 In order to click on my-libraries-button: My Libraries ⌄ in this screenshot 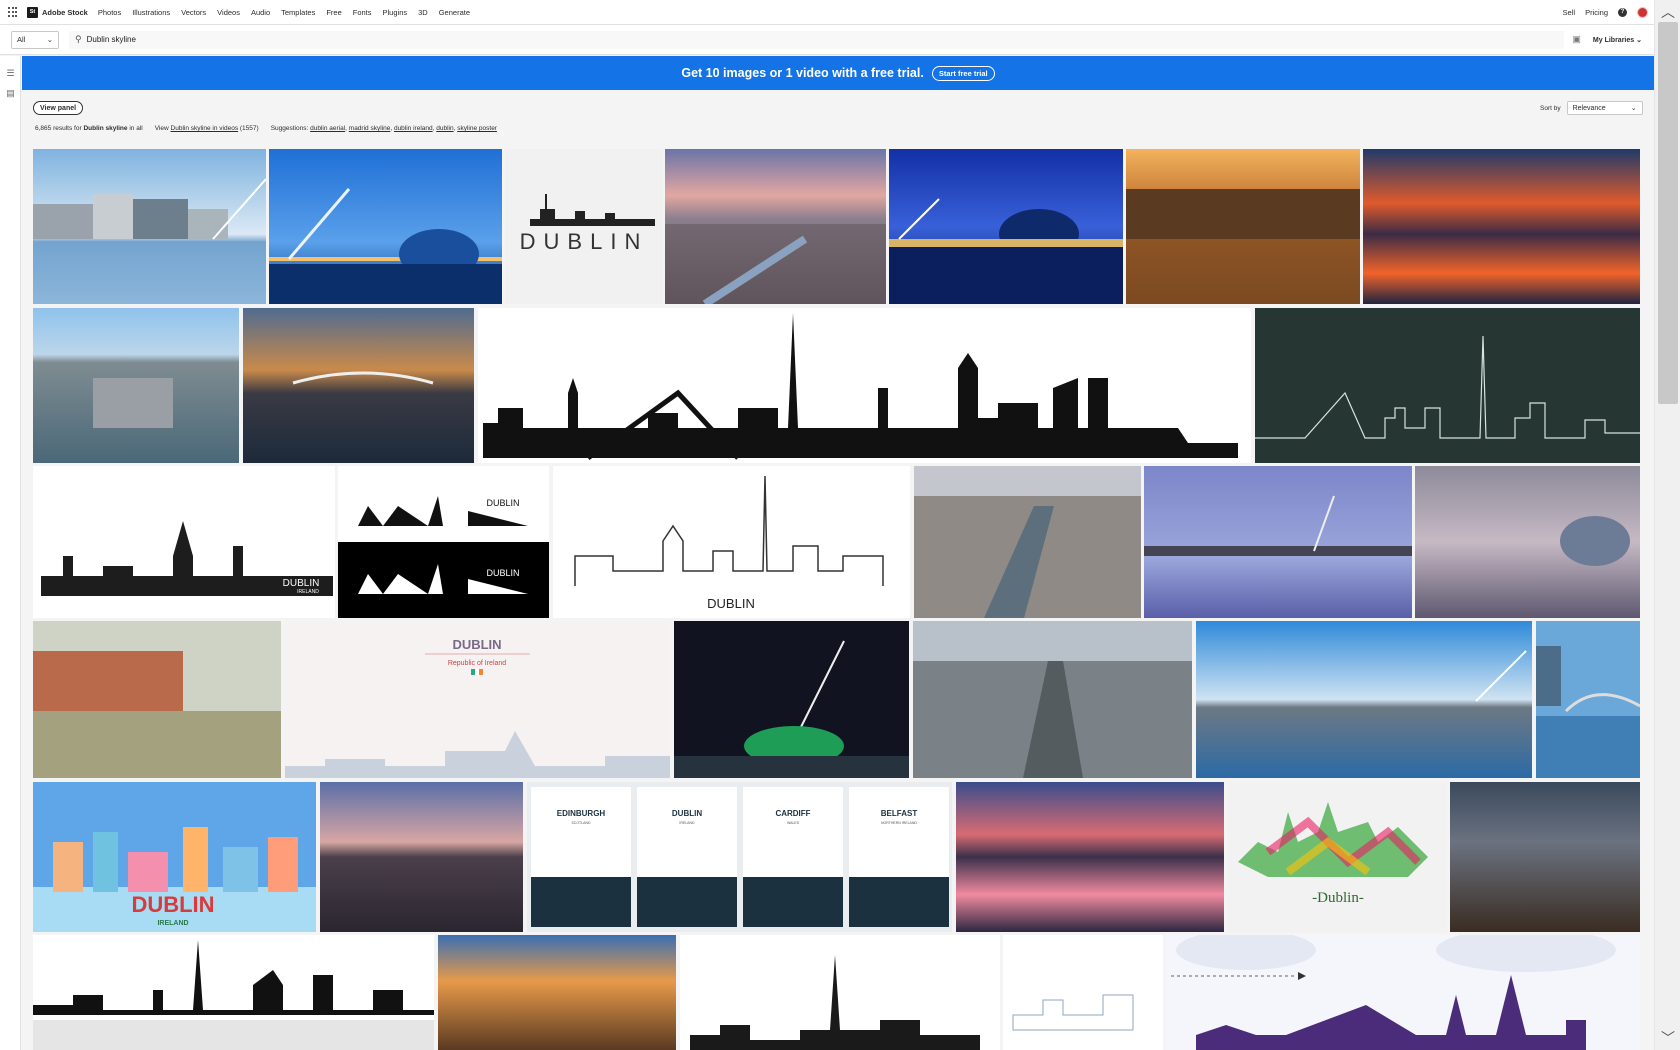, I will do `click(1617, 40)`.